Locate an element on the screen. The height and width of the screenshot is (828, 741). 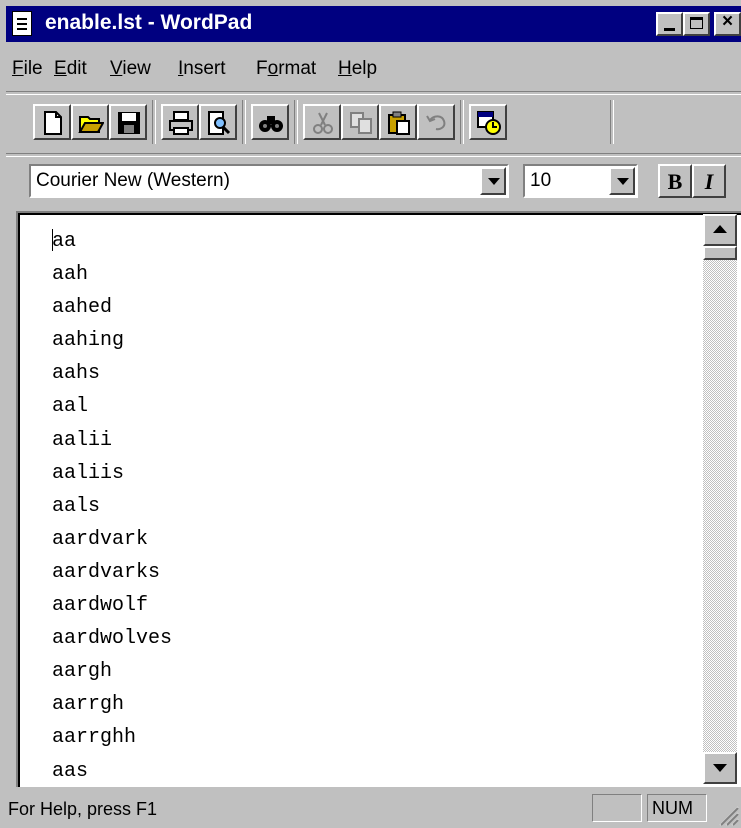
save-button is located at coordinates (128, 122).